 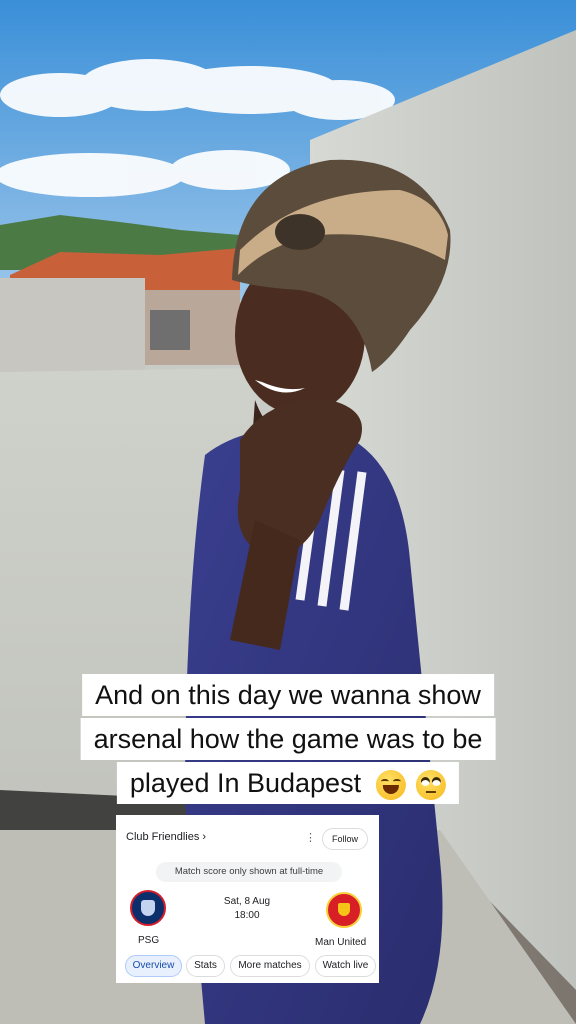 What do you see at coordinates (270, 966) in the screenshot?
I see `tab-more-matches: More matches` at bounding box center [270, 966].